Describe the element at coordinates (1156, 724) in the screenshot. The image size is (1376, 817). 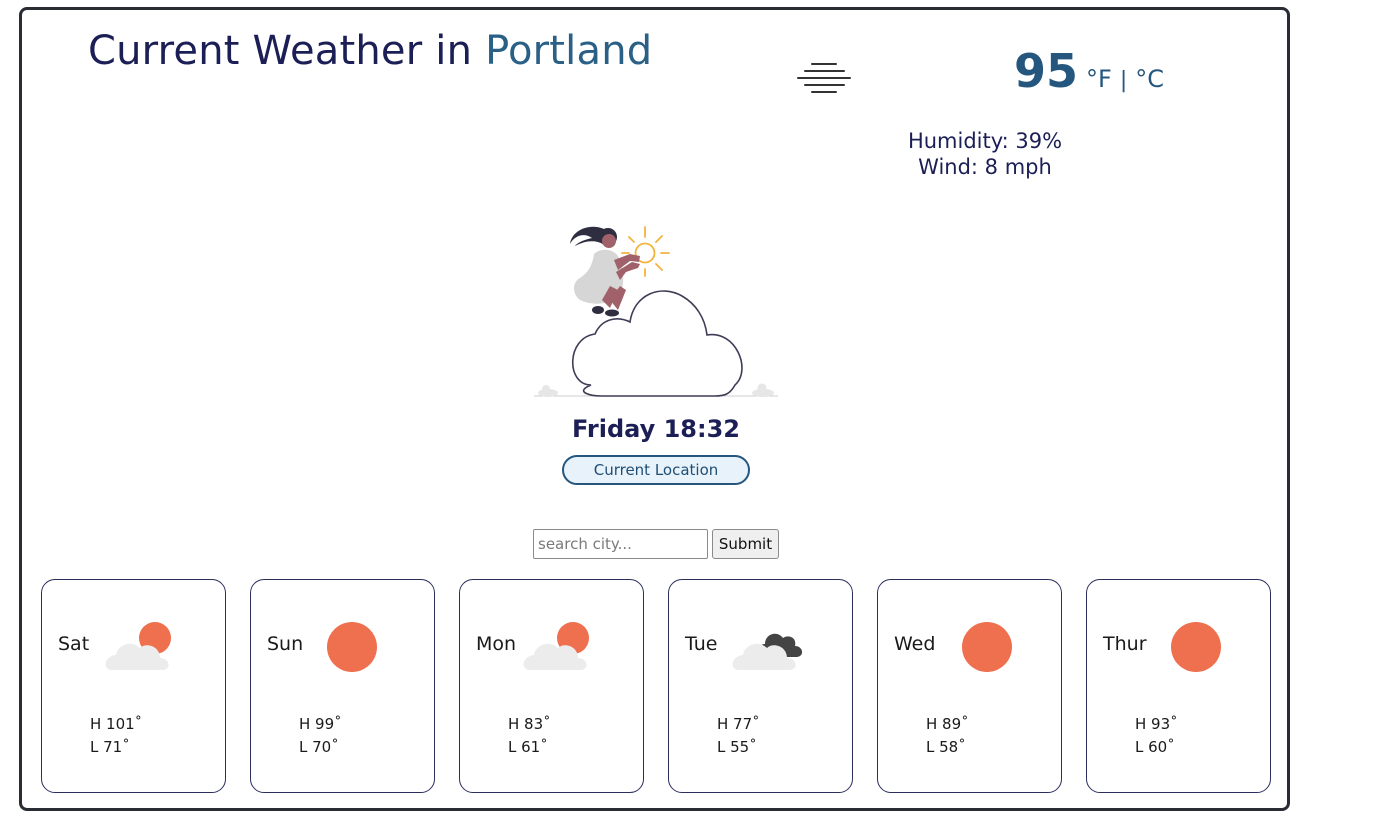
I see `forecast-high: H 93˚` at that location.